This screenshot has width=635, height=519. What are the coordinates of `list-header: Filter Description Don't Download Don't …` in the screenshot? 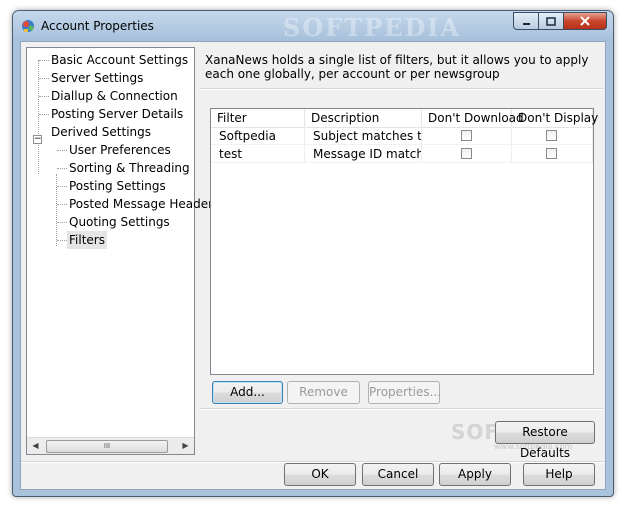 It's located at (404, 118).